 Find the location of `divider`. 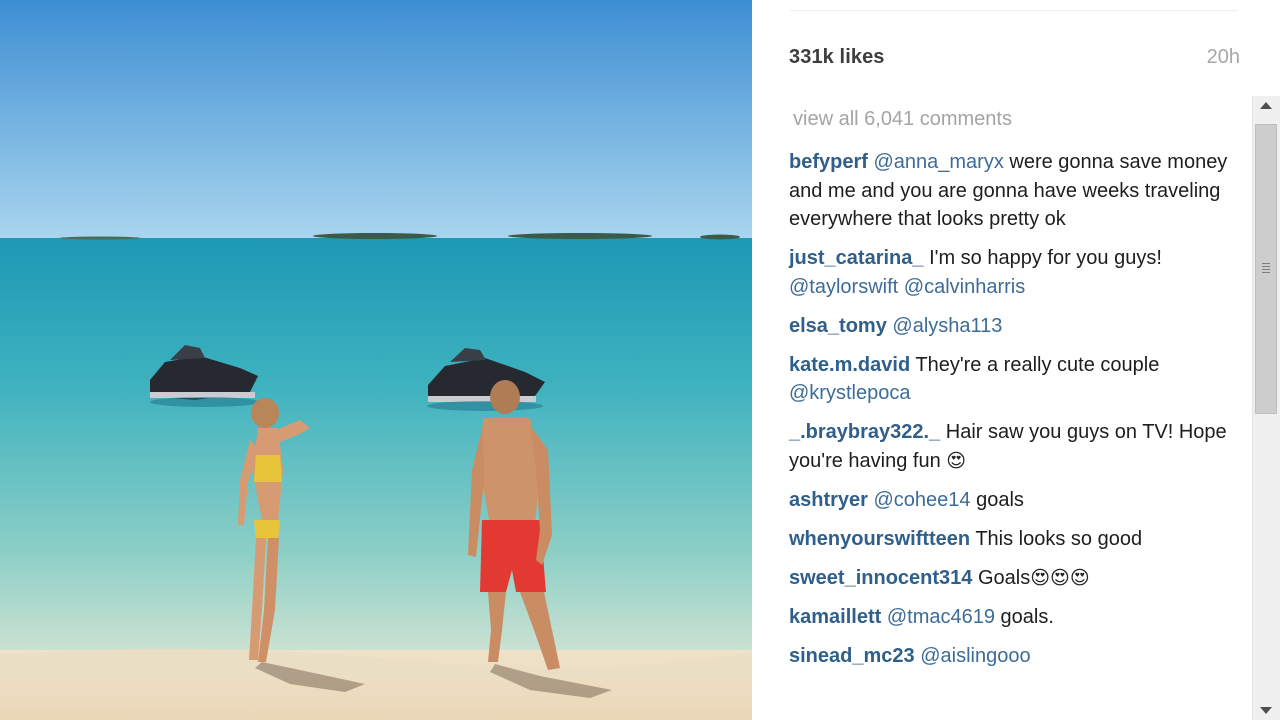

divider is located at coordinates (1014, 10).